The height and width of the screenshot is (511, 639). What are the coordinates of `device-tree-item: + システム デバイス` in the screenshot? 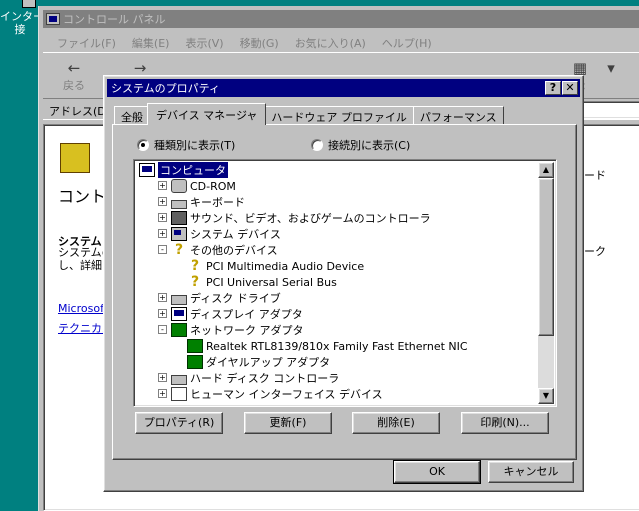 It's located at (219, 234).